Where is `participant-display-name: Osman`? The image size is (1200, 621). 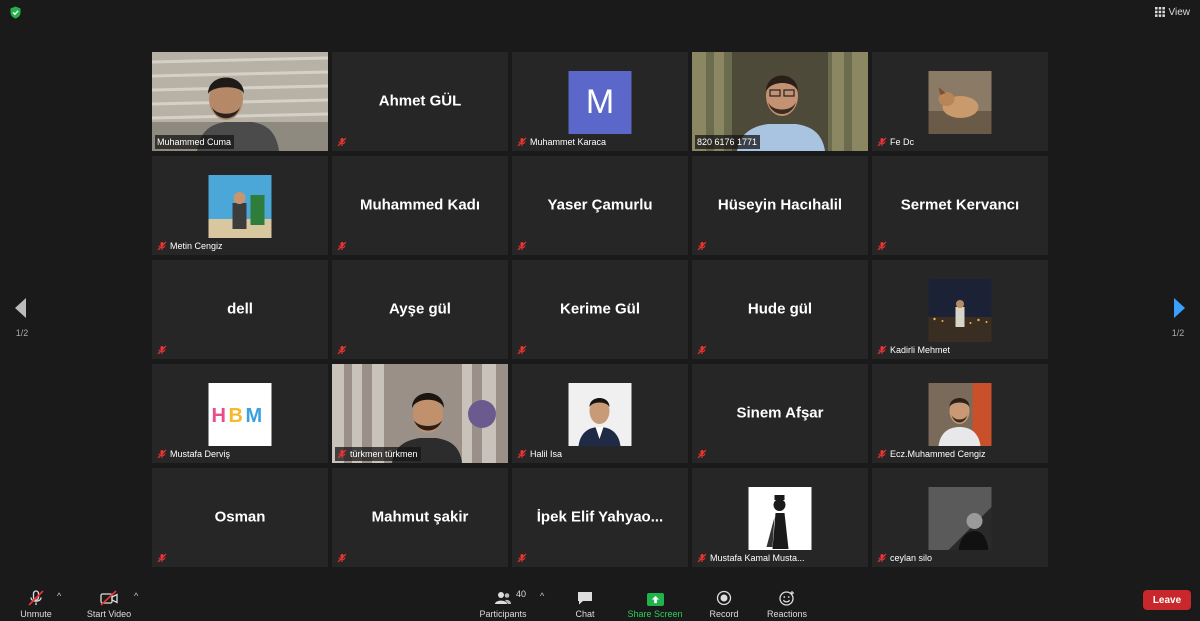
participant-display-name: Osman is located at coordinates (240, 517).